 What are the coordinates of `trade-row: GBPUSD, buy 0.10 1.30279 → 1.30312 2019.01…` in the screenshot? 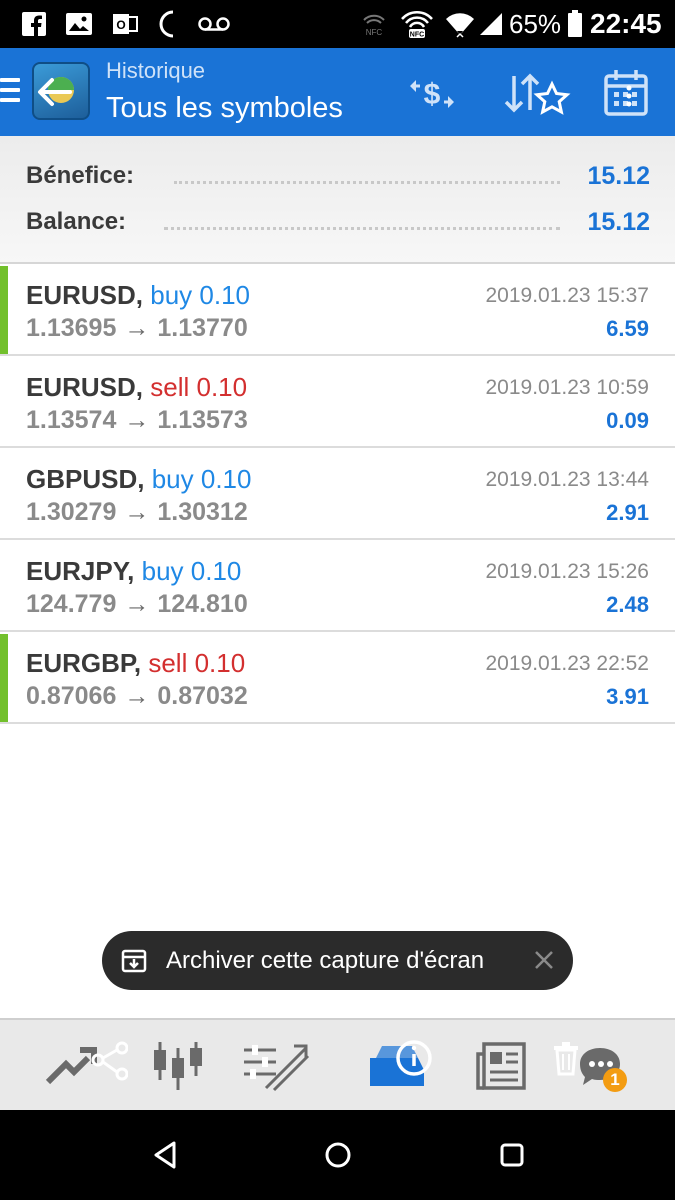 It's located at (337, 494).